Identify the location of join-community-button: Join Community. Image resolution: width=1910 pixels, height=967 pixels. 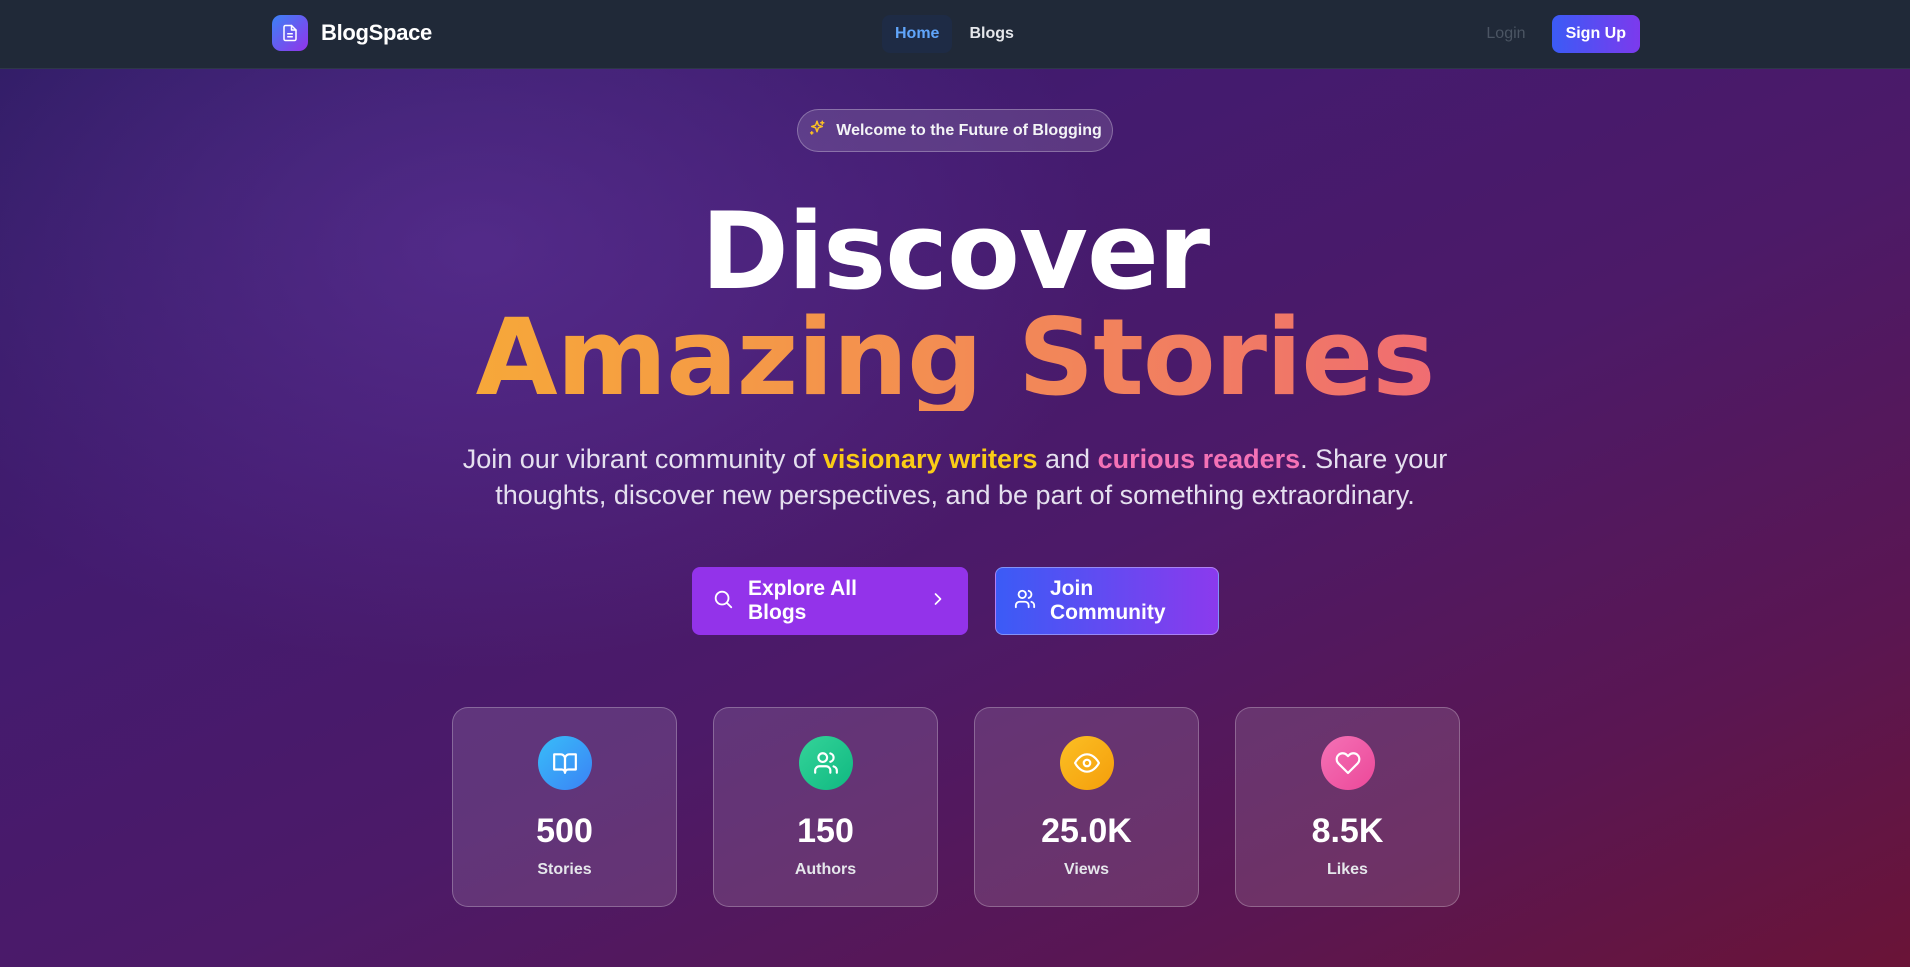
(1107, 601).